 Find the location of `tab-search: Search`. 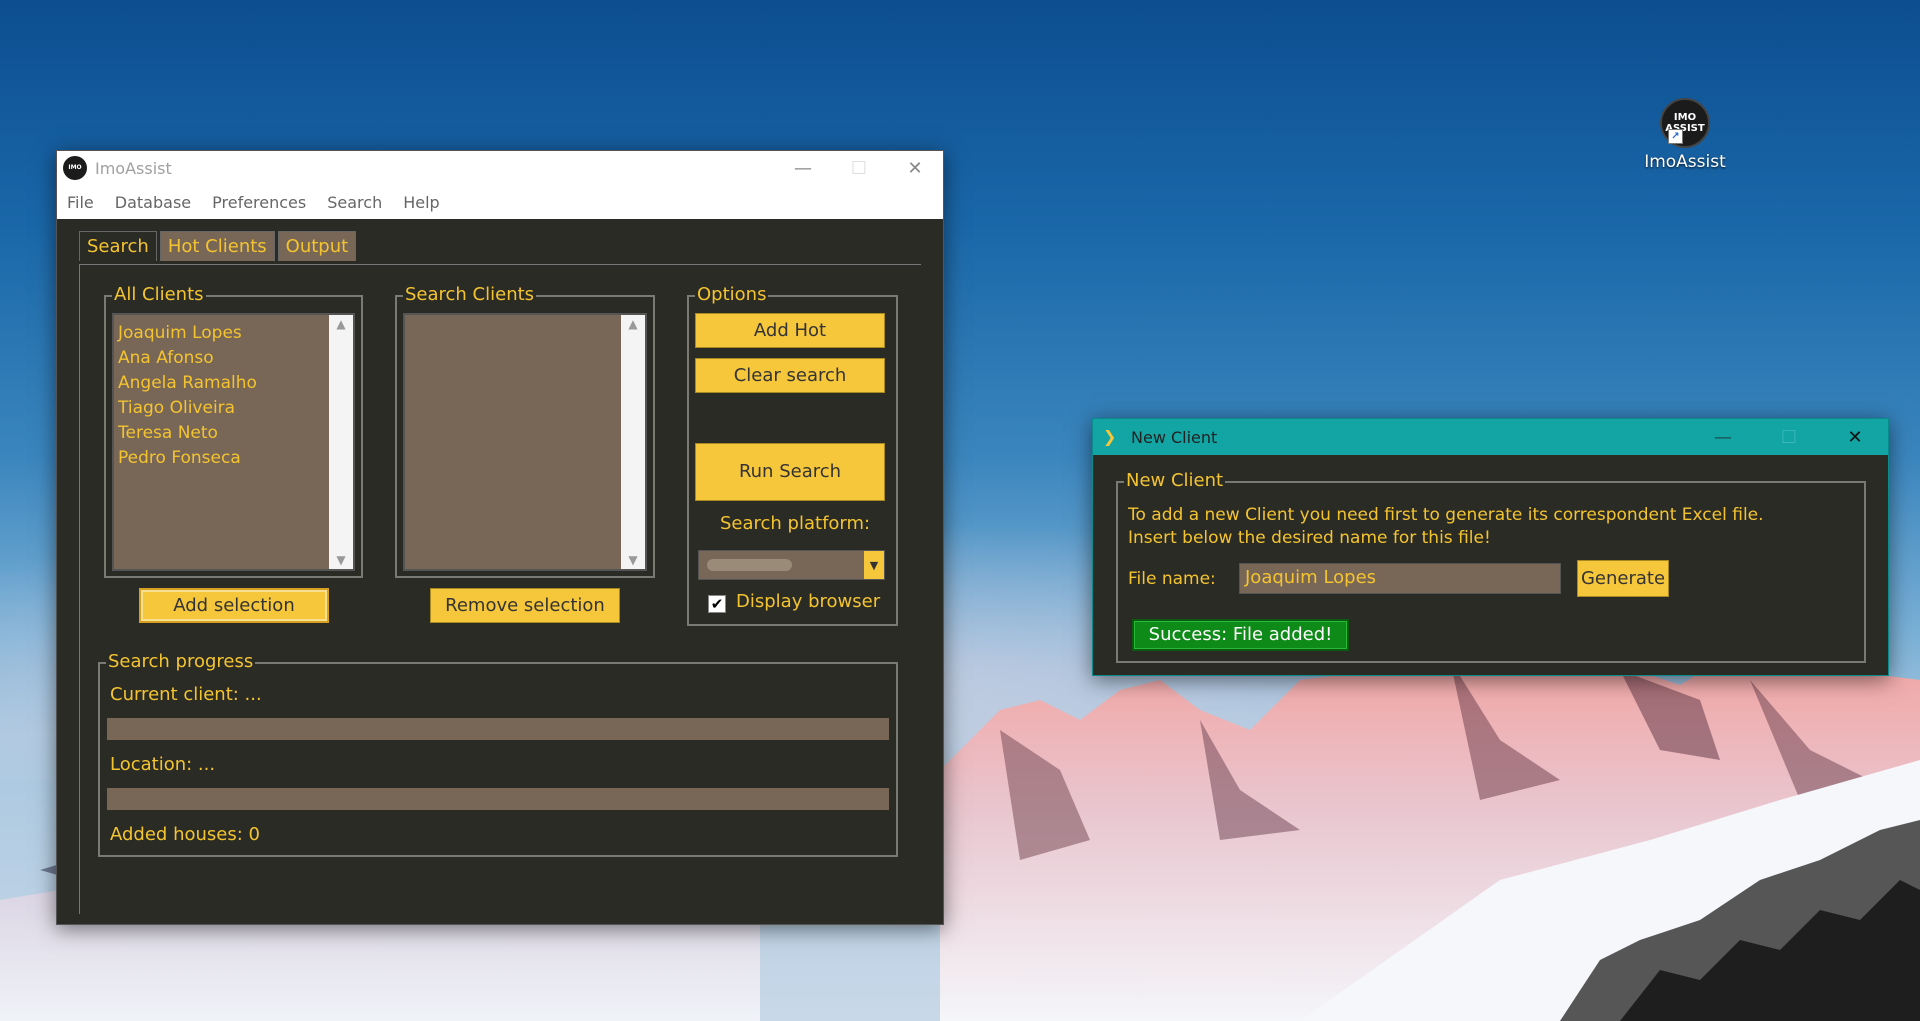

tab-search: Search is located at coordinates (118, 246).